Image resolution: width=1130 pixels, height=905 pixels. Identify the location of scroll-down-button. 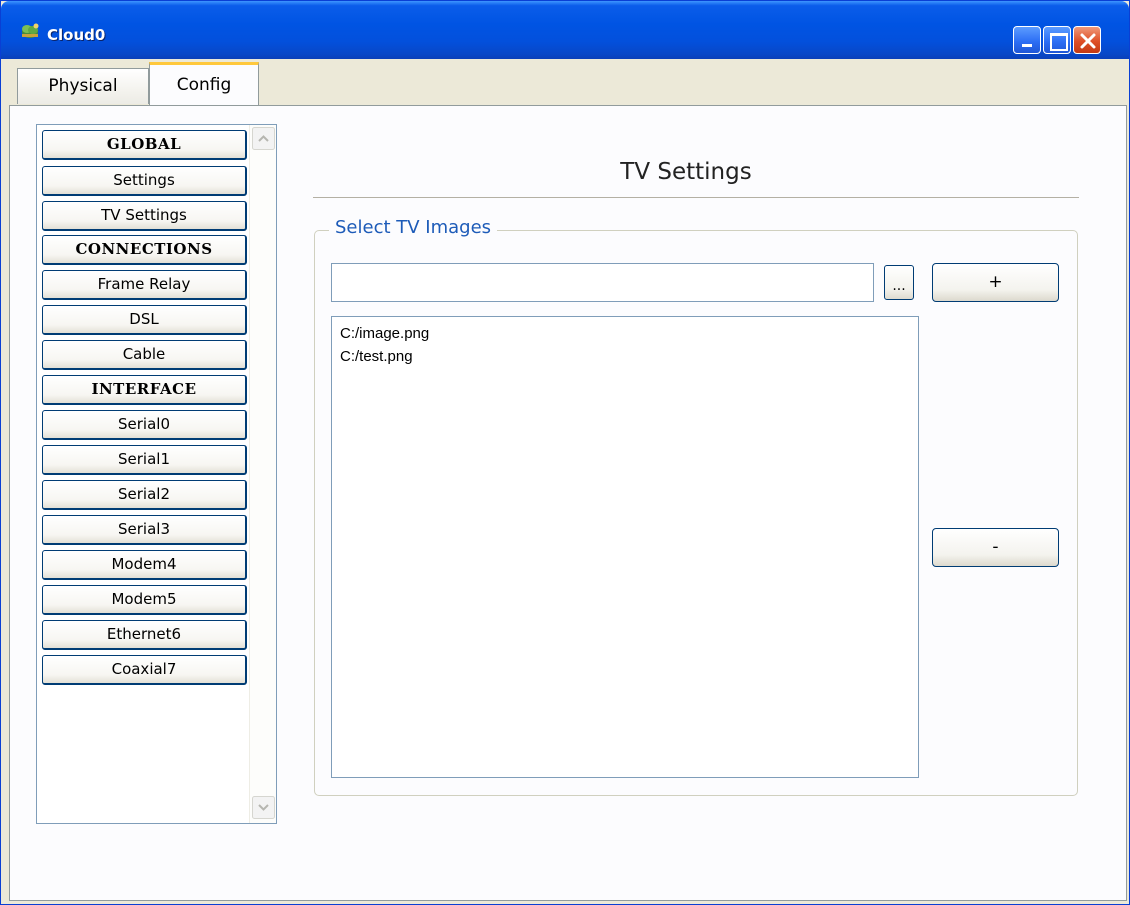
(263, 807).